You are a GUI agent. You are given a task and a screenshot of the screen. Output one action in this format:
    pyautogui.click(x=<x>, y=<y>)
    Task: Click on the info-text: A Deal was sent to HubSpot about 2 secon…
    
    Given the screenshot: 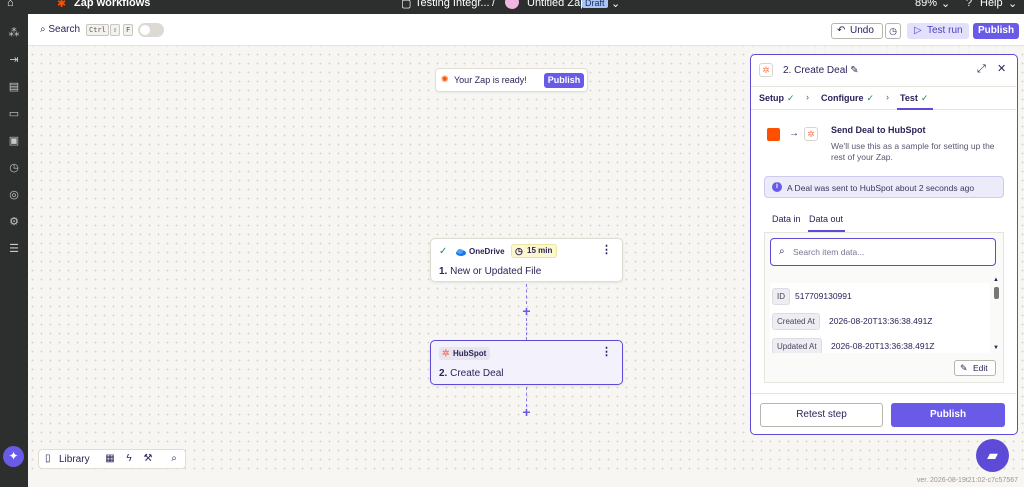 What is the action you would take?
    pyautogui.click(x=881, y=188)
    